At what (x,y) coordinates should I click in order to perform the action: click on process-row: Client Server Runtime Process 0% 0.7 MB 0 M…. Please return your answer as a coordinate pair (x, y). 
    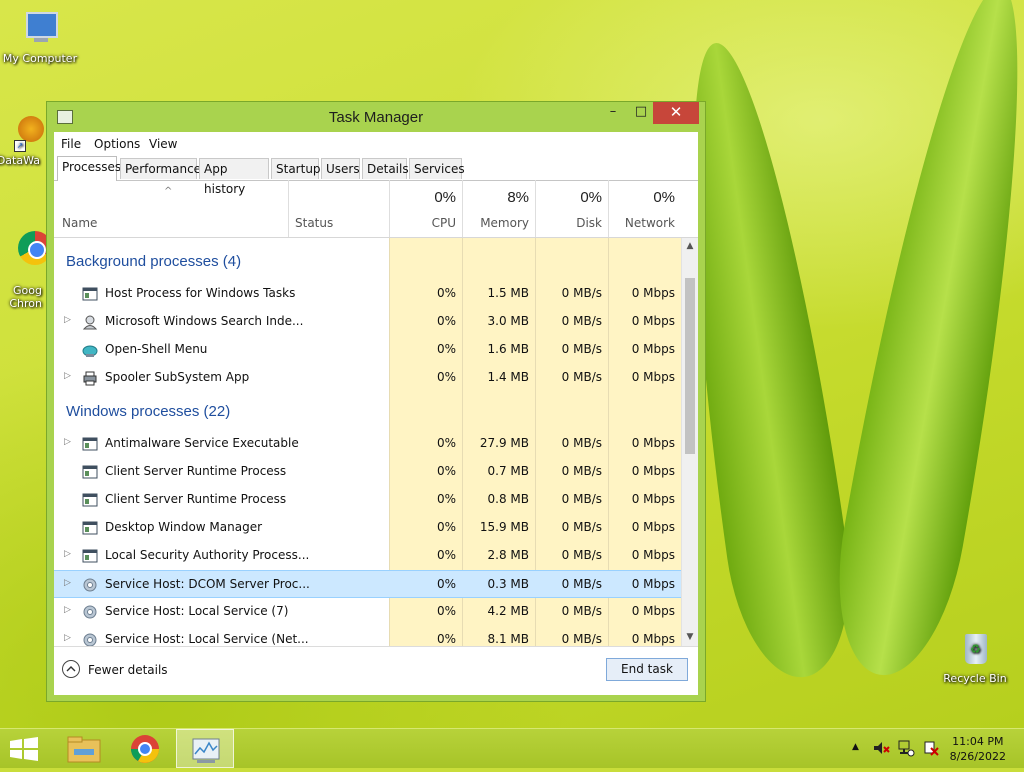
    Looking at the image, I should click on (367, 472).